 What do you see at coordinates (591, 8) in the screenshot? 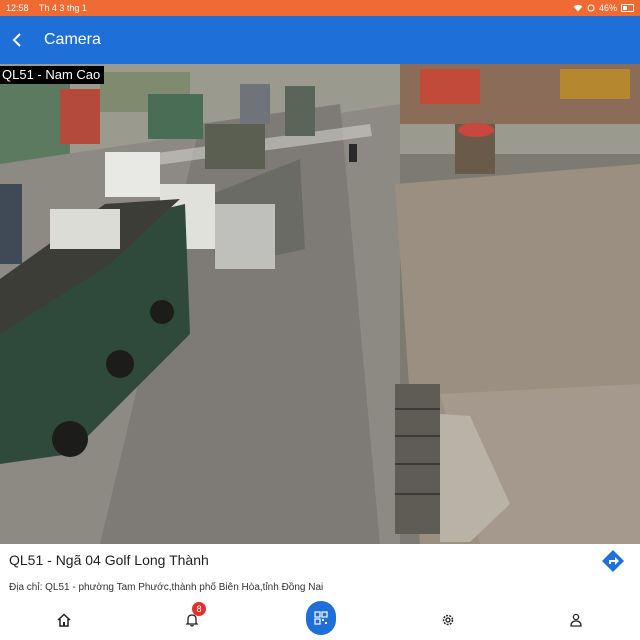
I see `alarm-icon` at bounding box center [591, 8].